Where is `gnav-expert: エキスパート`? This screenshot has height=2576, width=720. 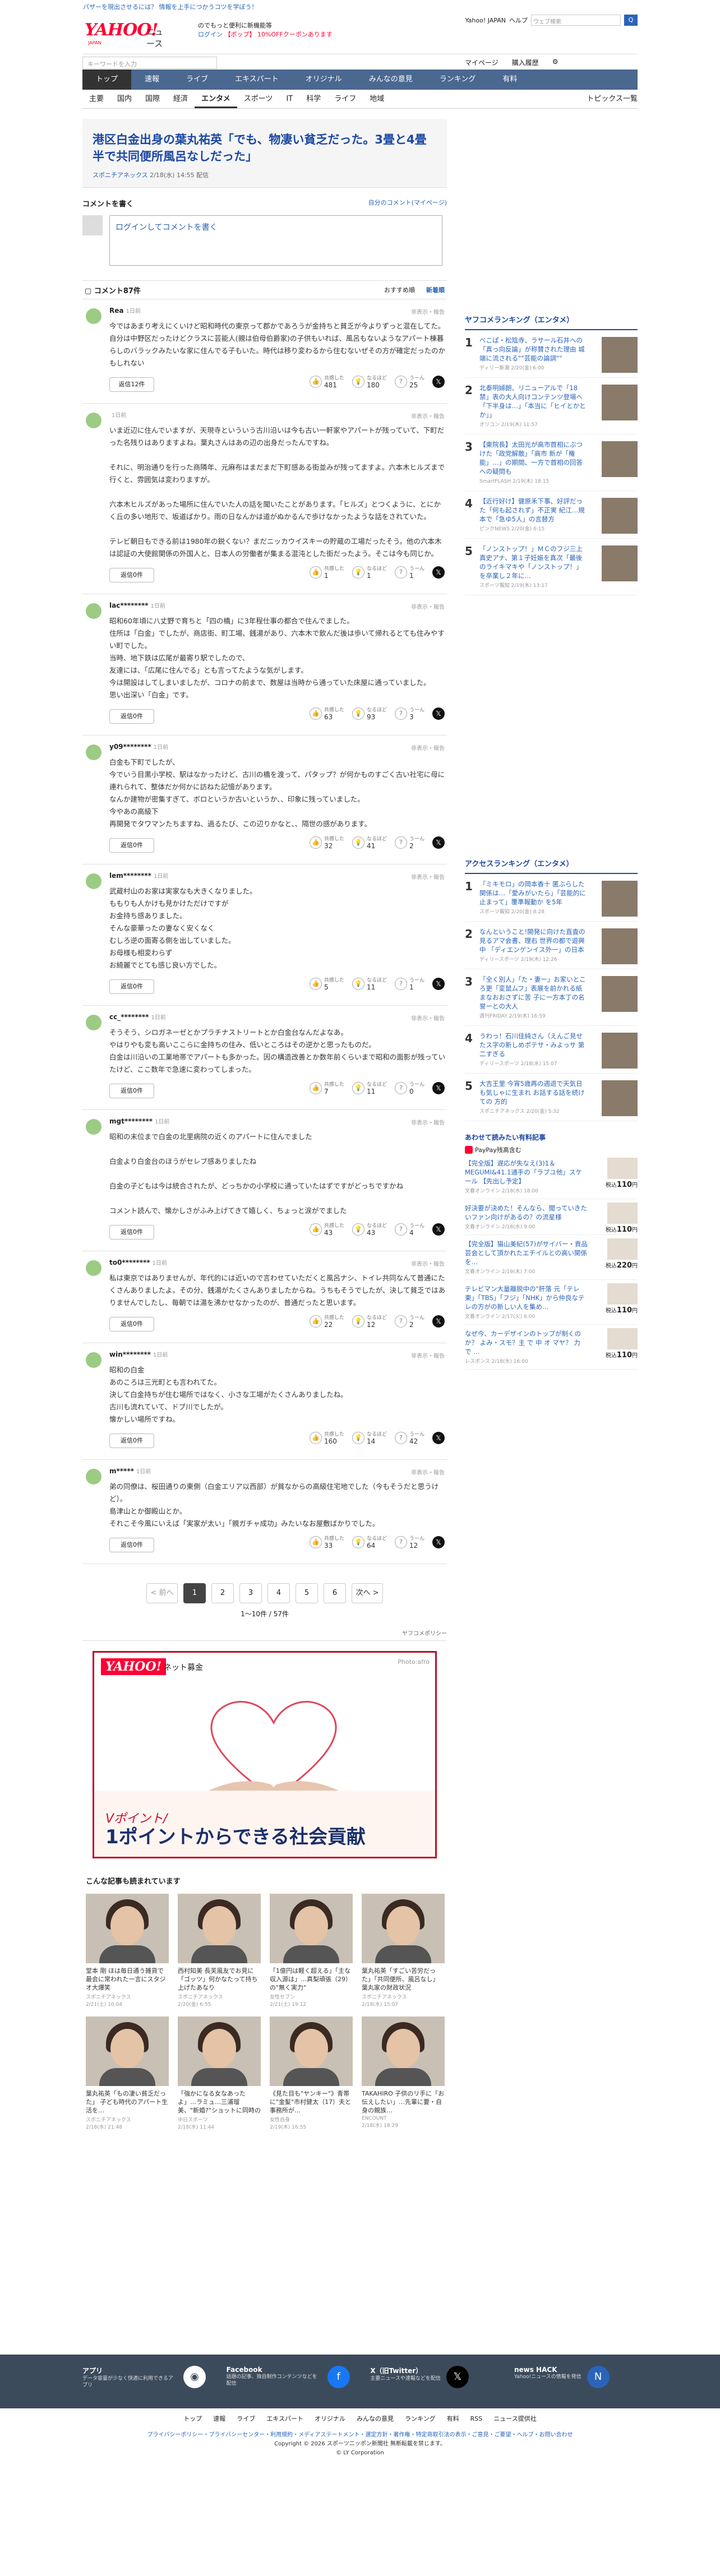
gnav-expert: エキスパート is located at coordinates (256, 80).